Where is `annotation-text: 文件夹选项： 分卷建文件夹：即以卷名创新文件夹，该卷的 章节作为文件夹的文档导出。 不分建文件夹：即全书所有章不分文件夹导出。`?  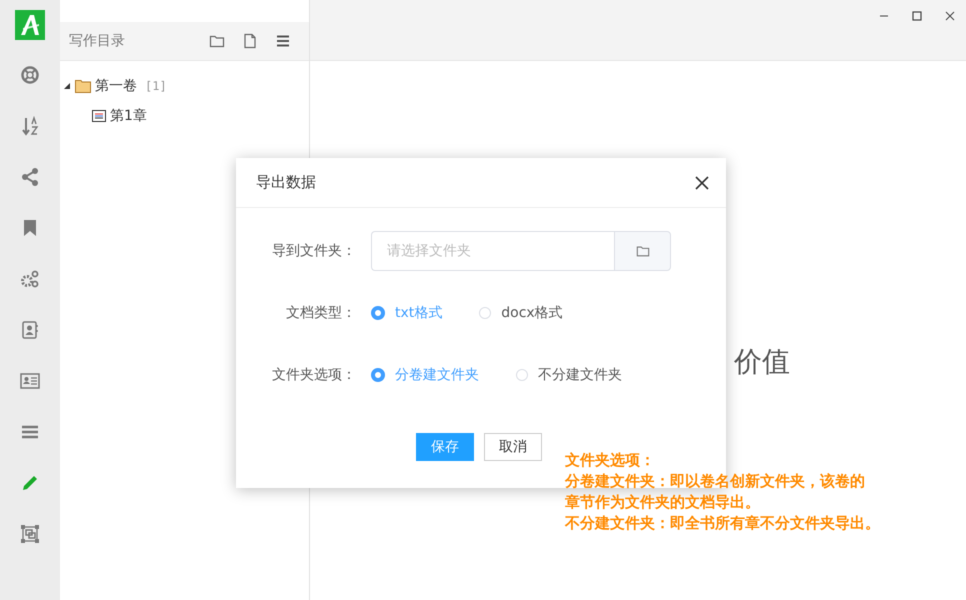 annotation-text: 文件夹选项： 分卷建文件夹：即以卷名创新文件夹，该卷的 章节作为文件夹的文档导出。 不分建文件夹：即全书所有章不分文件夹导出。 is located at coordinates (722, 492).